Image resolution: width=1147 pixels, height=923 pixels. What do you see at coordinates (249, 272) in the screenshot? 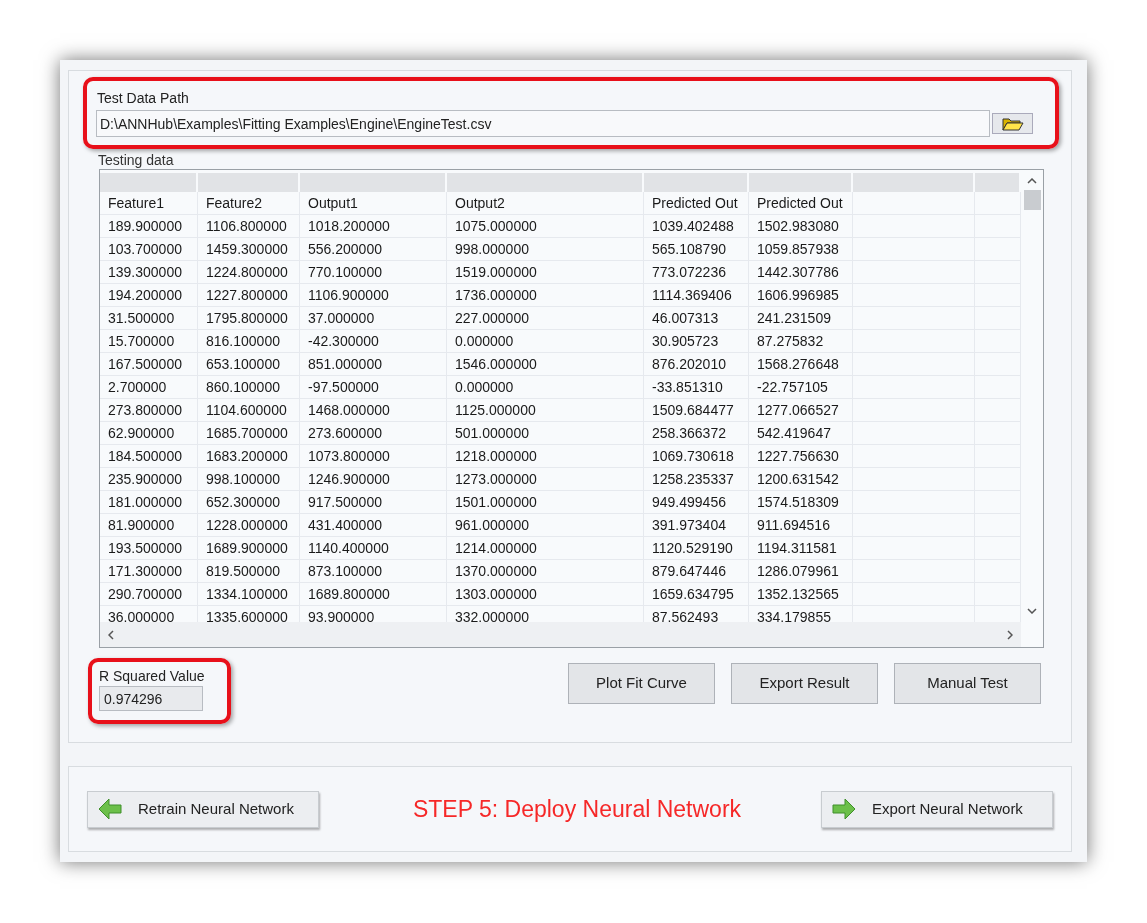
I see `table-cell: 1224.800000` at bounding box center [249, 272].